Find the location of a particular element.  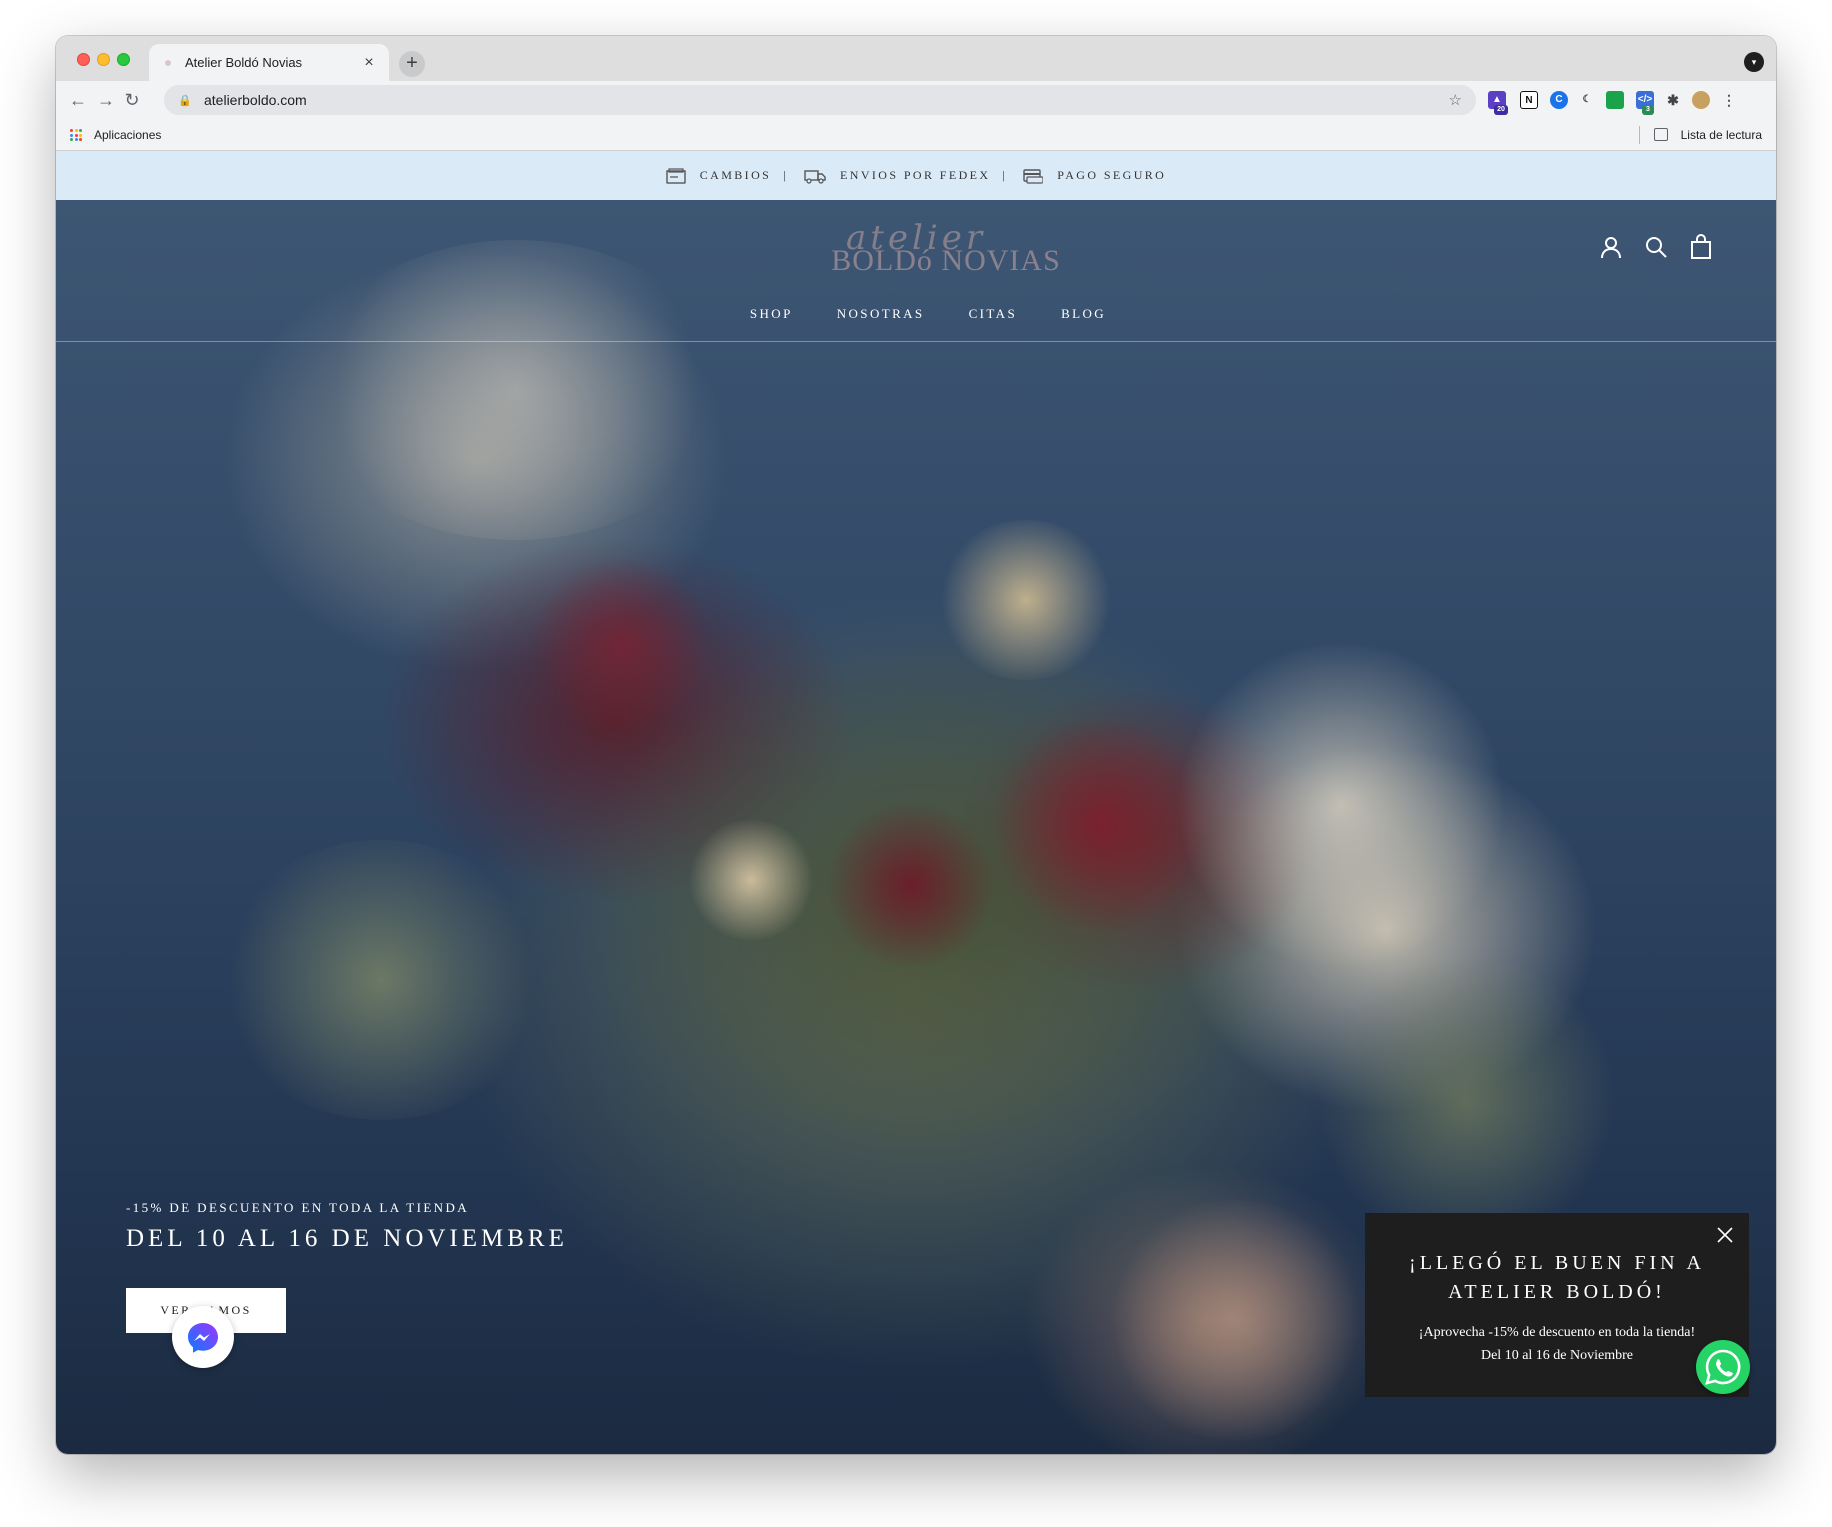

messenger-icon is located at coordinates (203, 1338).